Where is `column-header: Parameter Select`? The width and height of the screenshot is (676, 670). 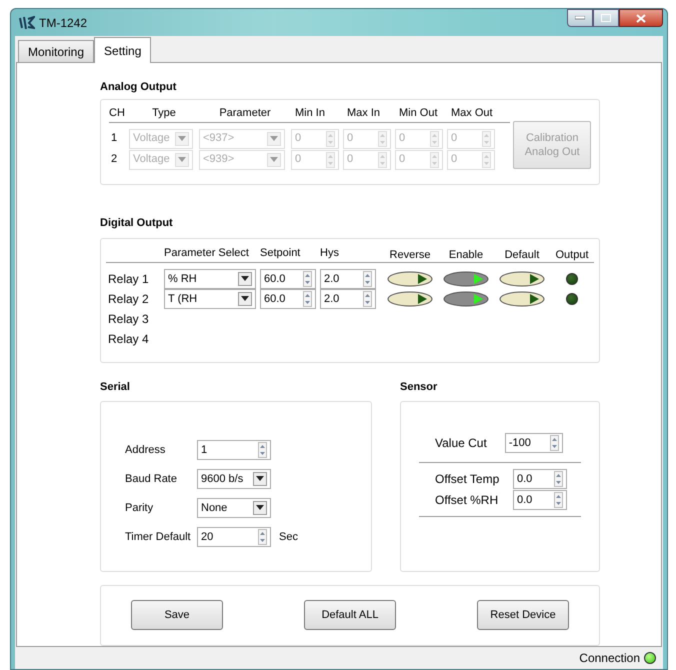 column-header: Parameter Select is located at coordinates (206, 253).